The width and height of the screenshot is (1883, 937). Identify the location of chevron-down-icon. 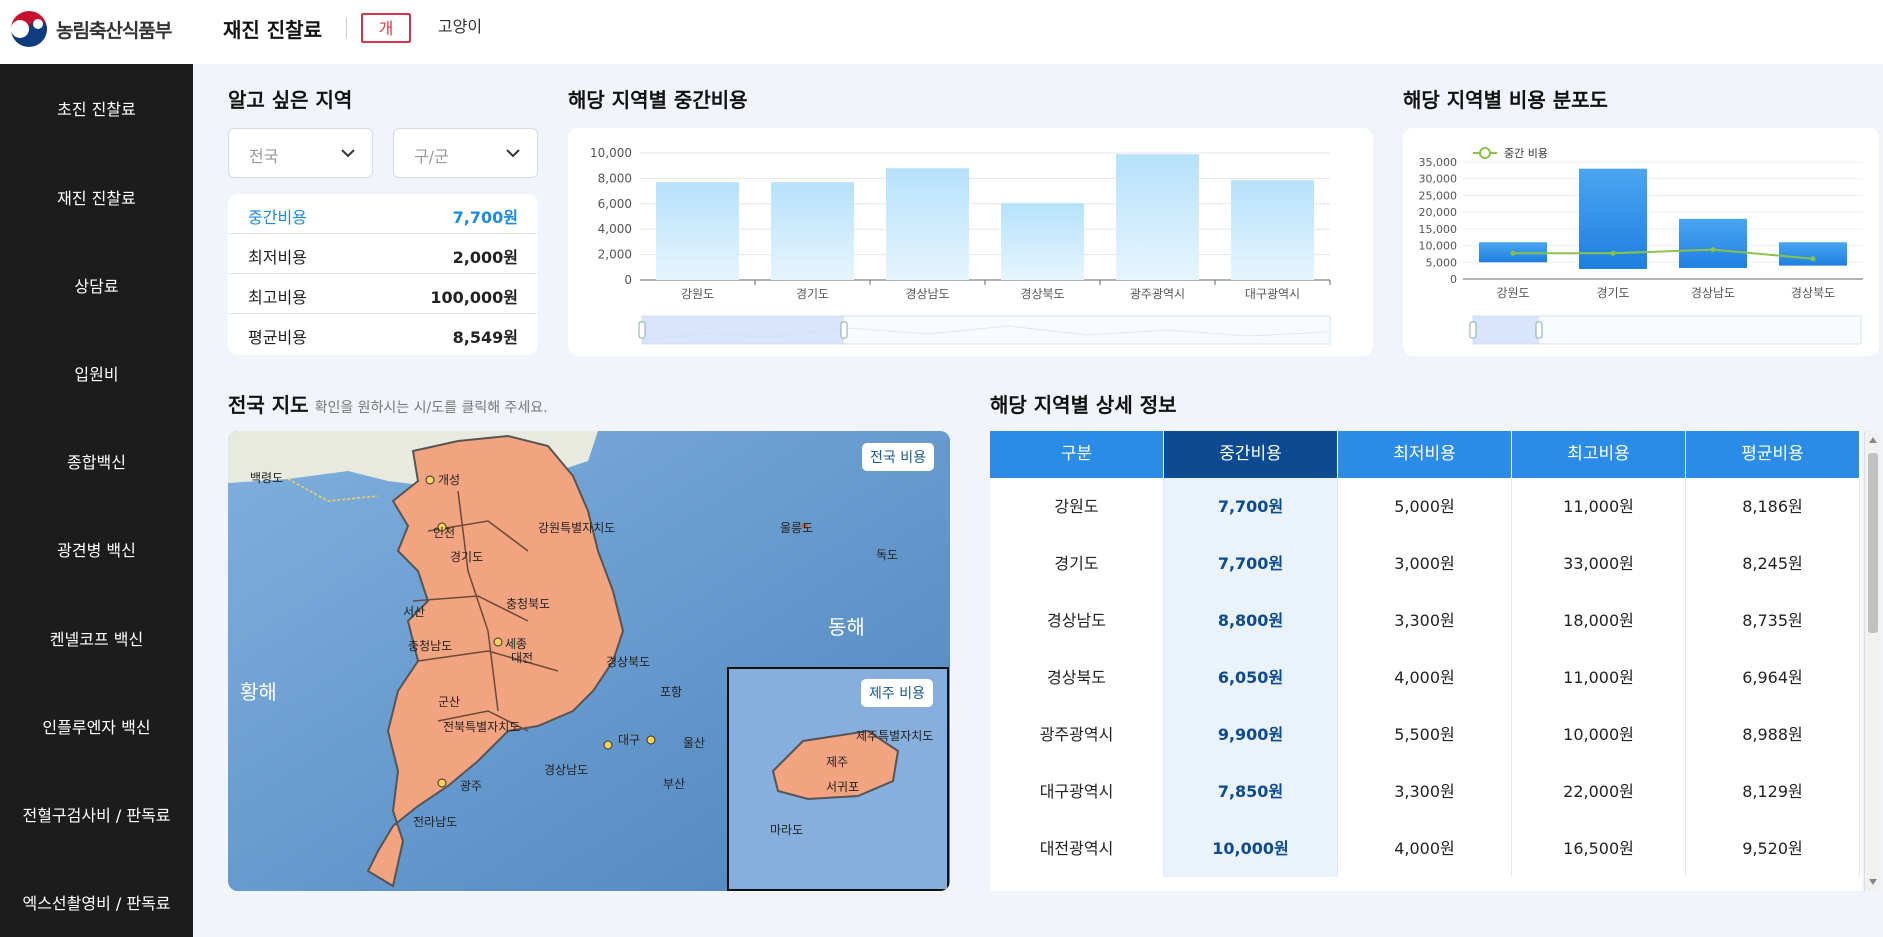
(513, 153).